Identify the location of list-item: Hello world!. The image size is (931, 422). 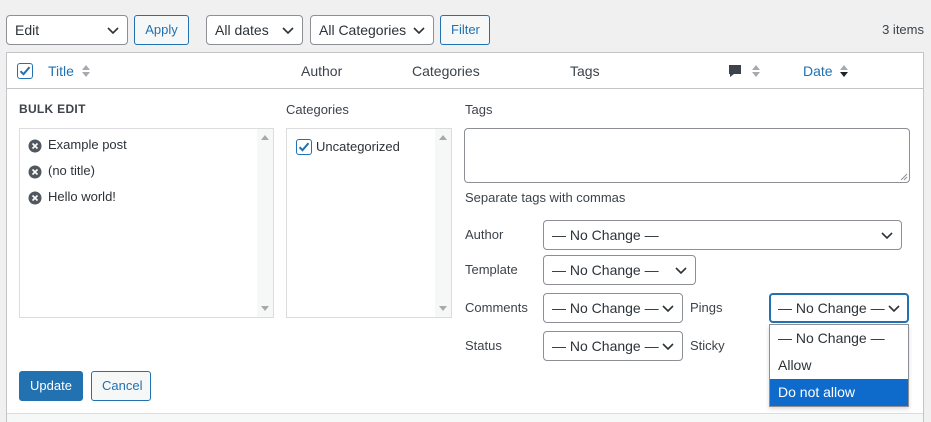
(72, 199).